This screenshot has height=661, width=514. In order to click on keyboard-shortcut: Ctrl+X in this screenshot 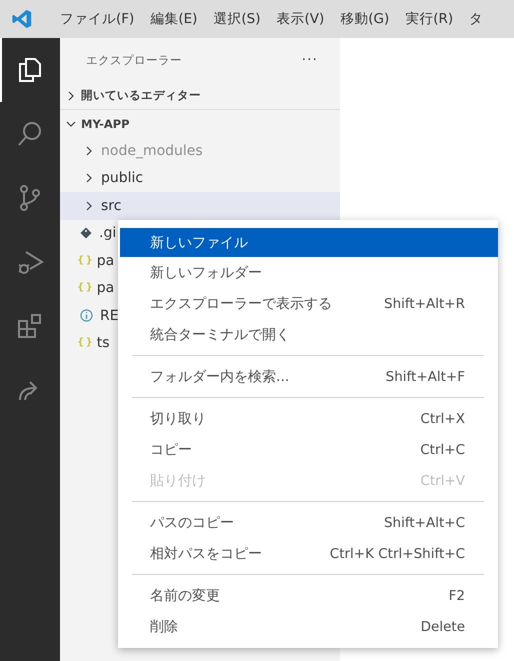, I will do `click(442, 418)`.